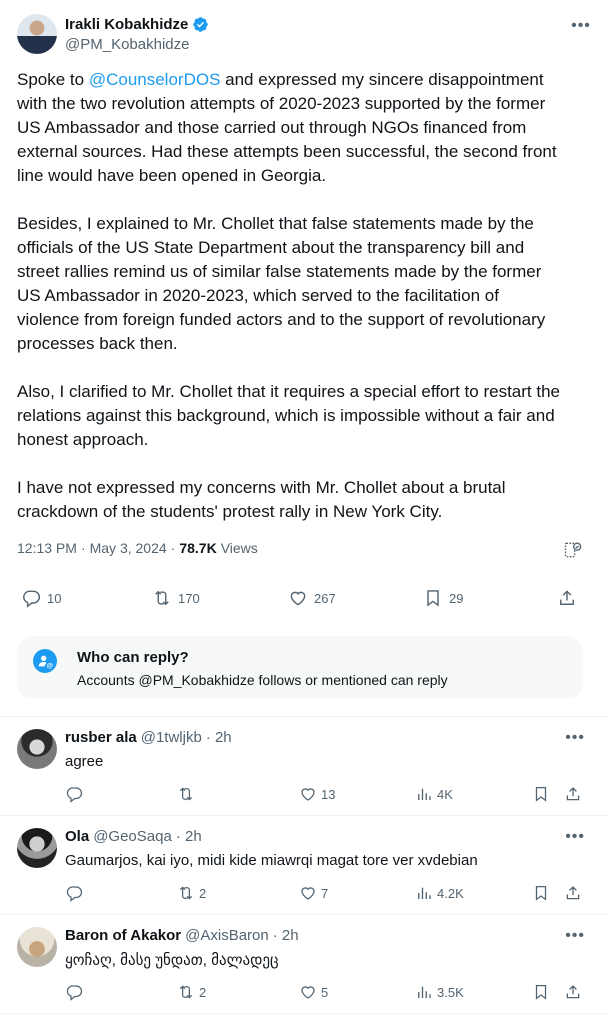 Image resolution: width=610 pixels, height=1023 pixels. What do you see at coordinates (456, 598) in the screenshot?
I see `bookmark-count: 29` at bounding box center [456, 598].